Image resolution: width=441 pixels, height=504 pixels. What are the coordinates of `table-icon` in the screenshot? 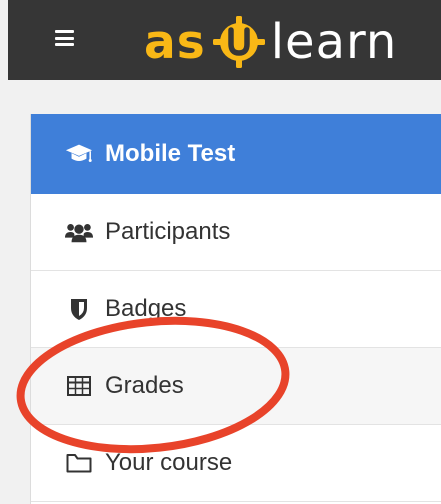 It's located at (79, 386).